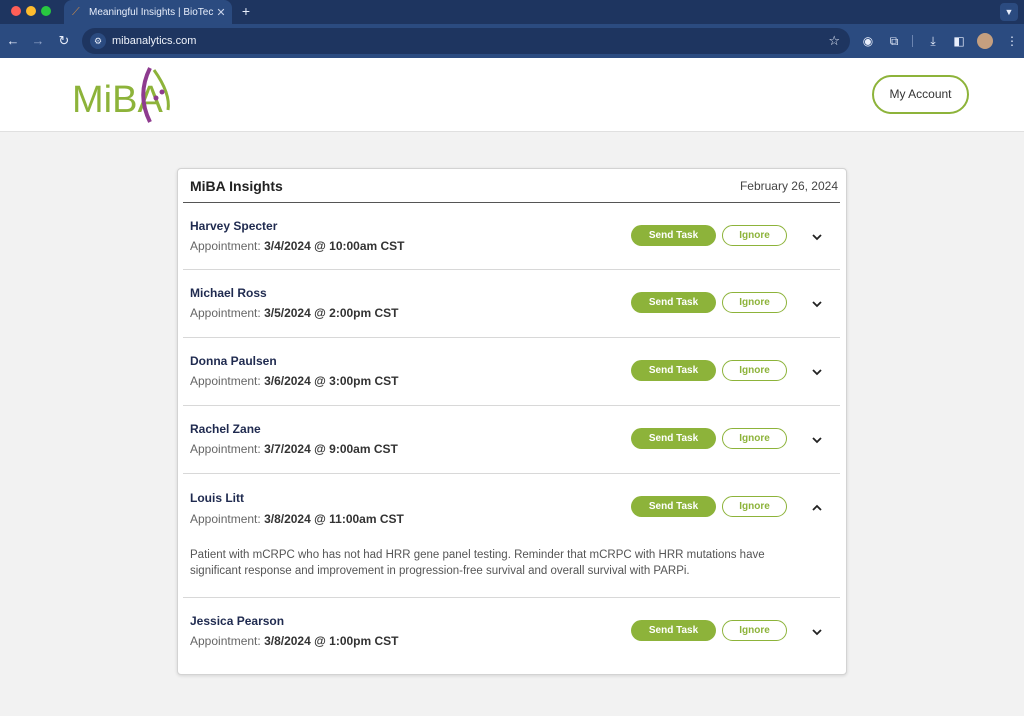  What do you see at coordinates (894, 41) in the screenshot?
I see `extensions-puzzle-icon: ⧉` at bounding box center [894, 41].